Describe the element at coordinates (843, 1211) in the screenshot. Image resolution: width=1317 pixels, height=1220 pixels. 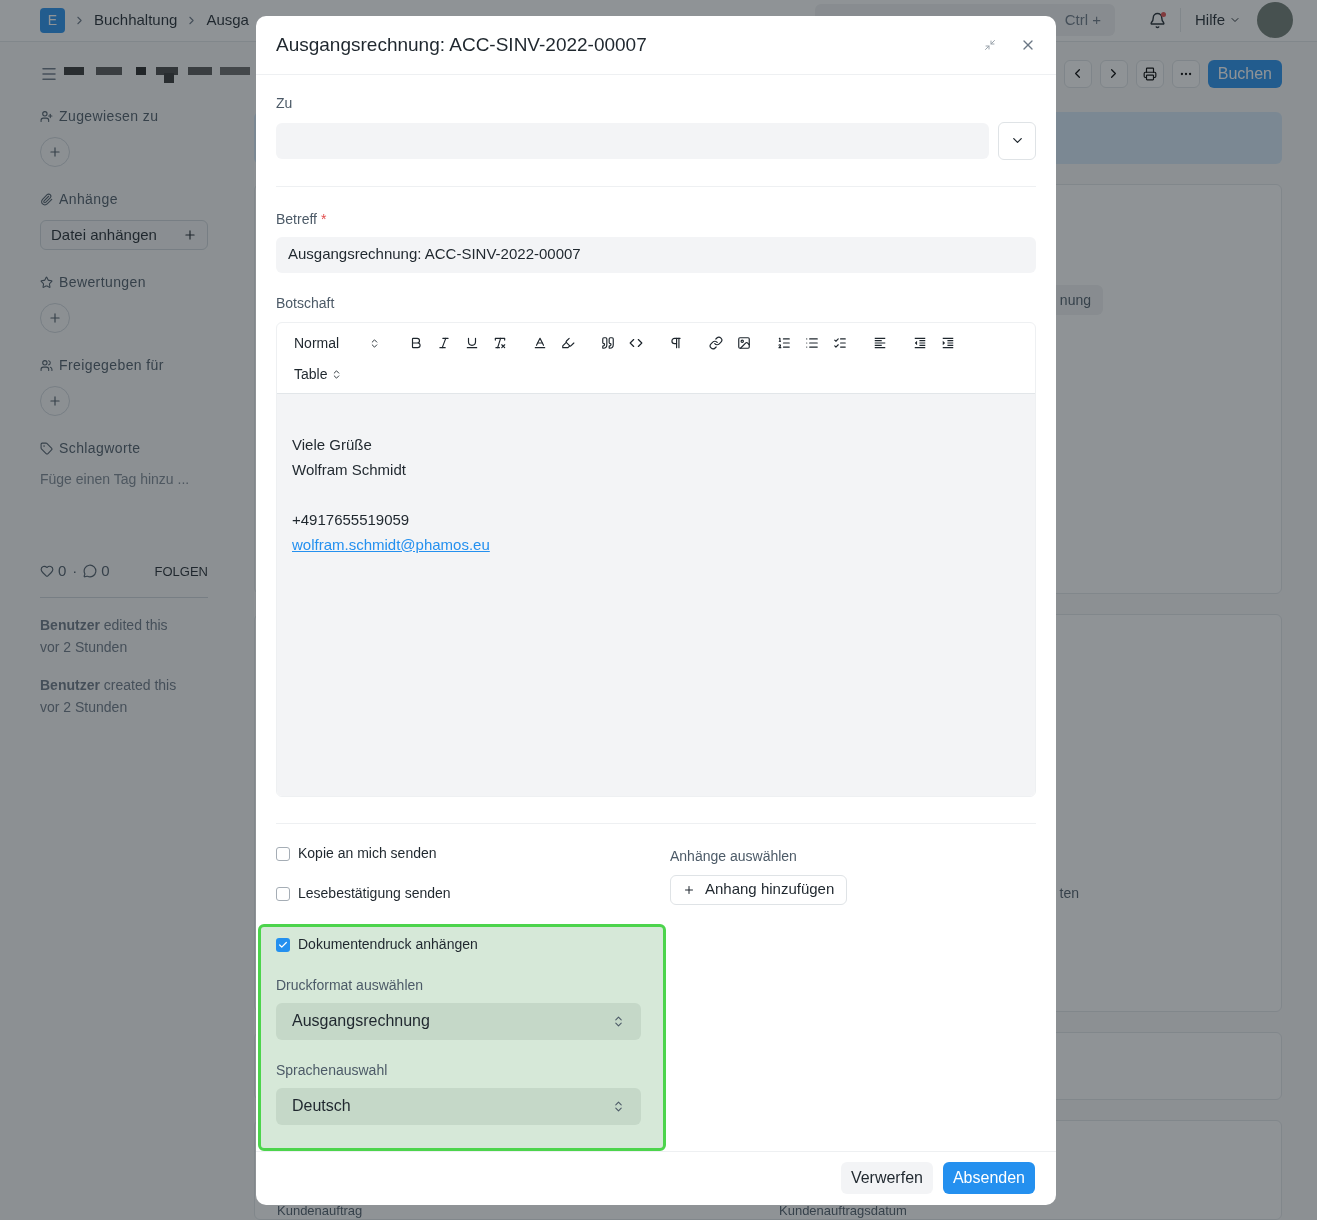
I see `field-label: Kundenauftragsdatum` at that location.